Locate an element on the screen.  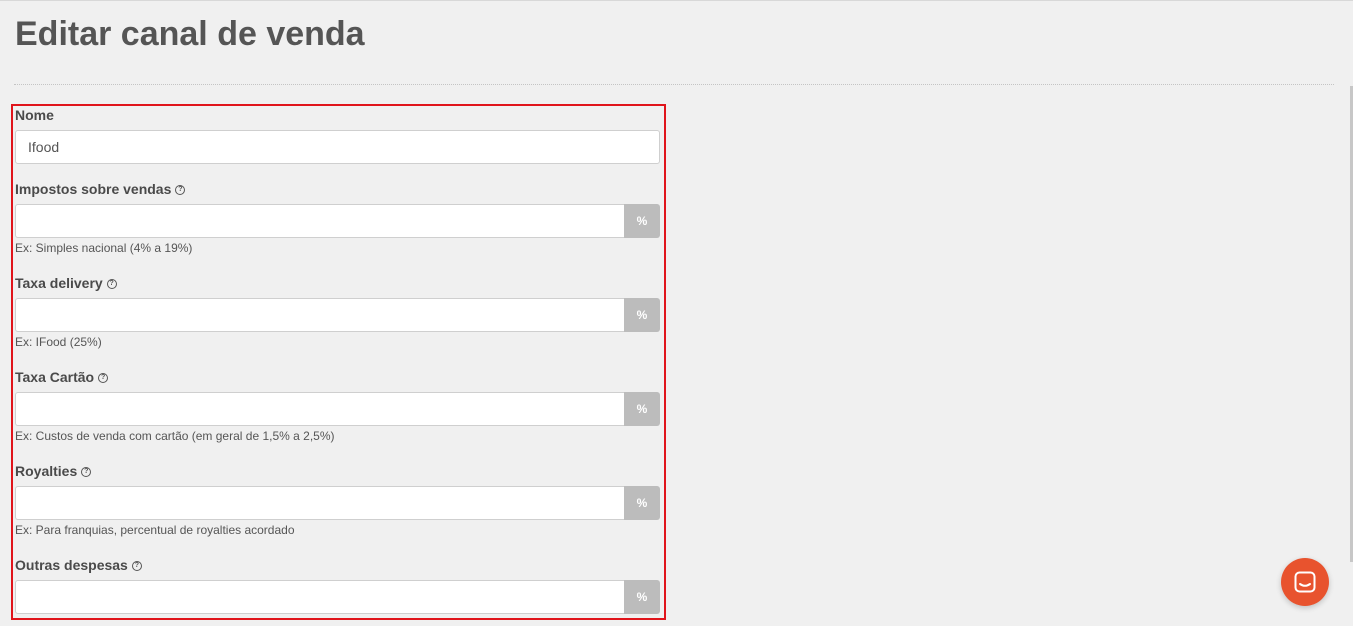
taxa-cartao-input-group: % is located at coordinates (337, 409).